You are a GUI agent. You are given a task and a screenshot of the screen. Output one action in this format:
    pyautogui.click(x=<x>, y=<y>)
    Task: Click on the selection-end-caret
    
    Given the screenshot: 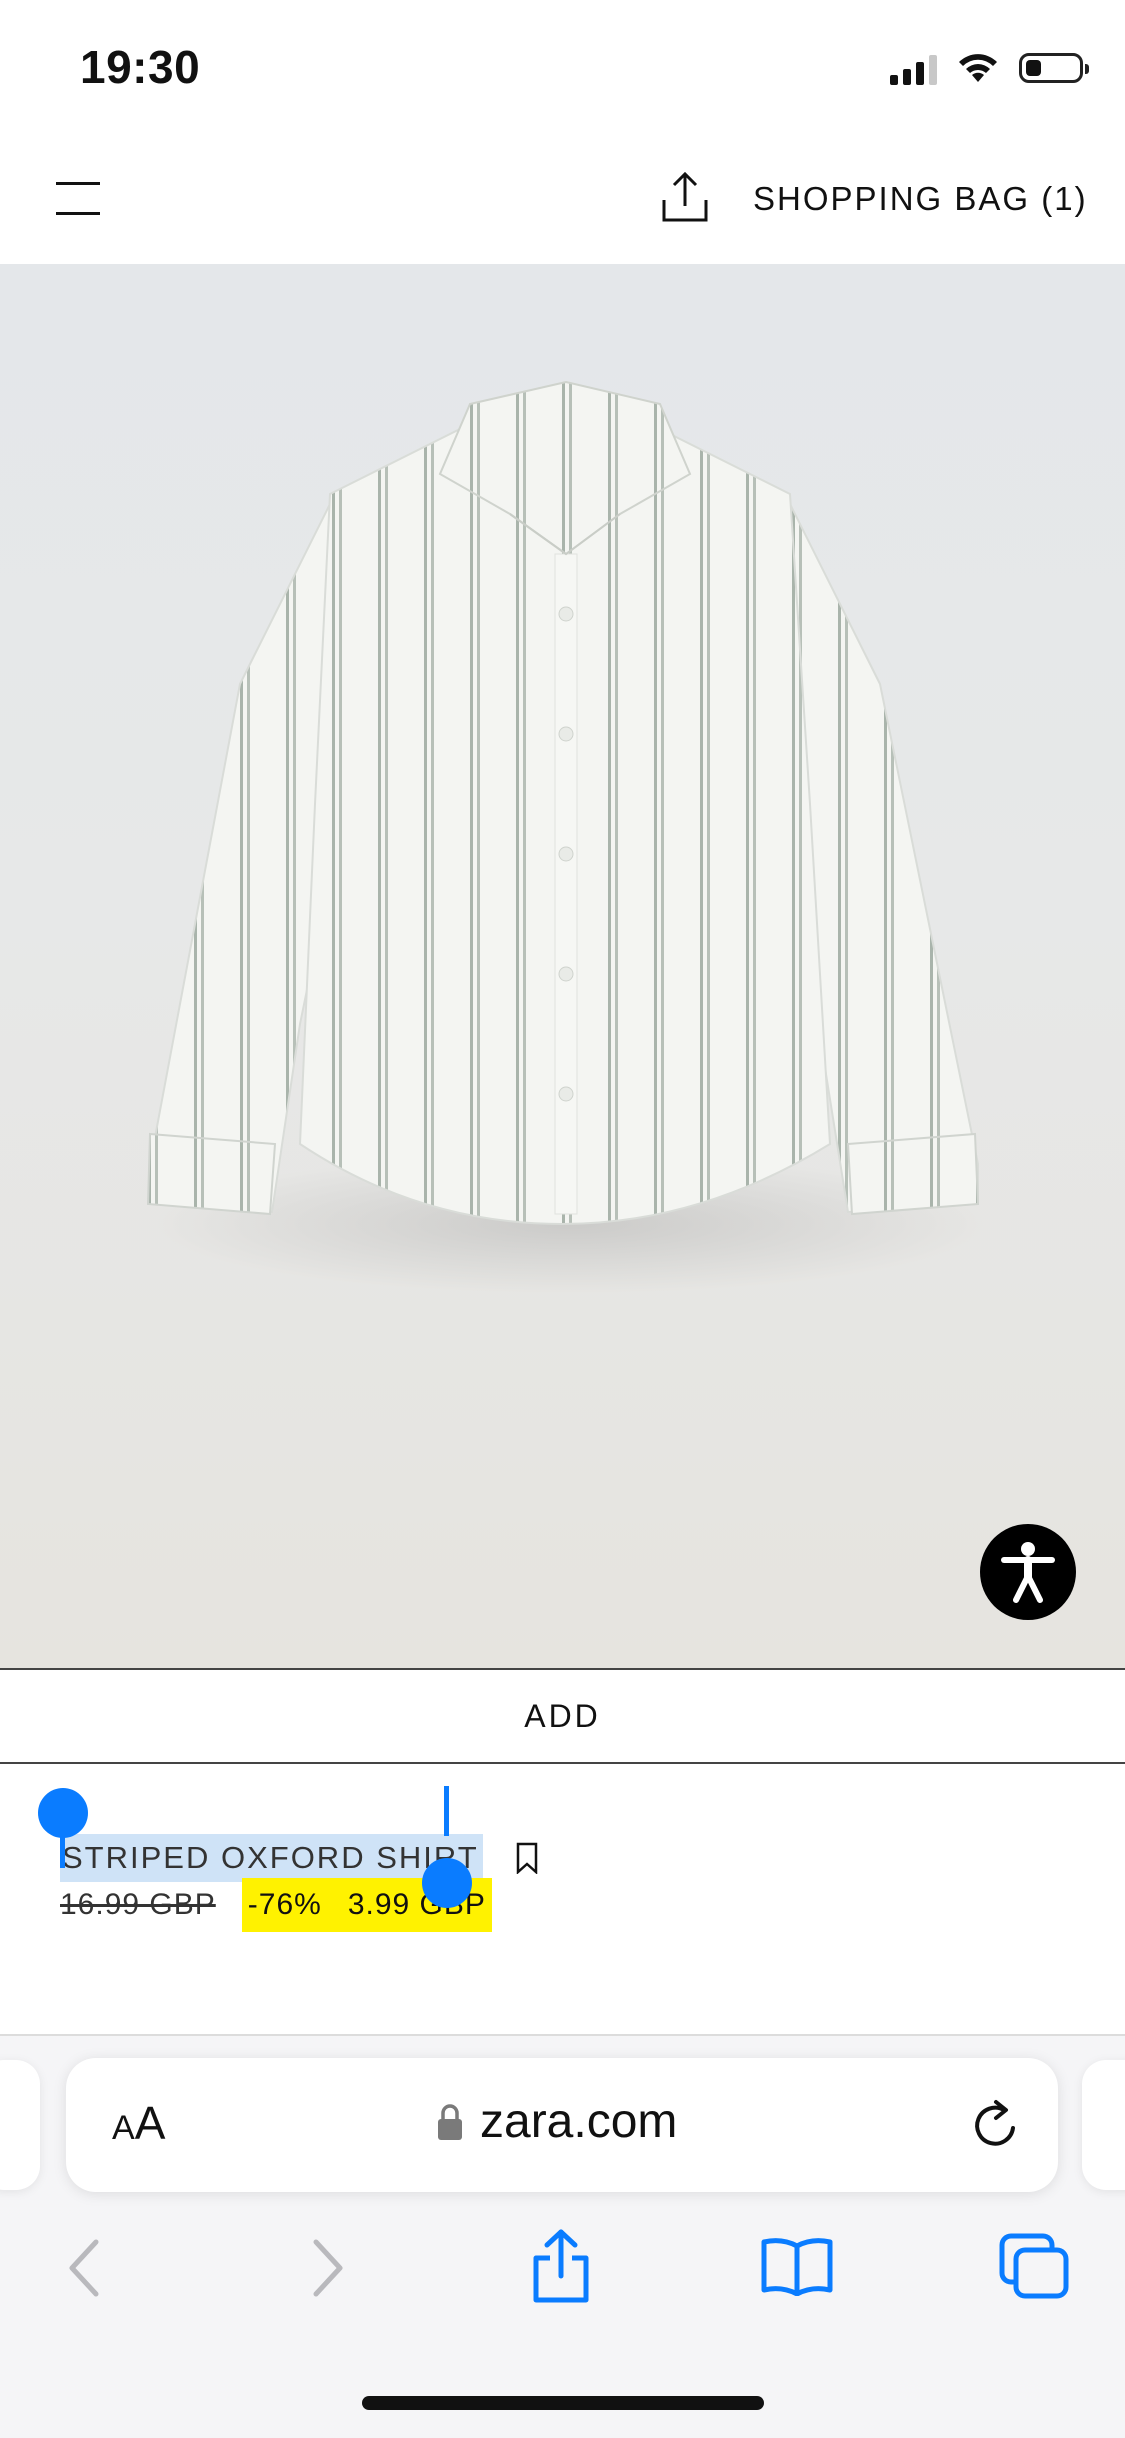 What is the action you would take?
    pyautogui.click(x=446, y=1811)
    